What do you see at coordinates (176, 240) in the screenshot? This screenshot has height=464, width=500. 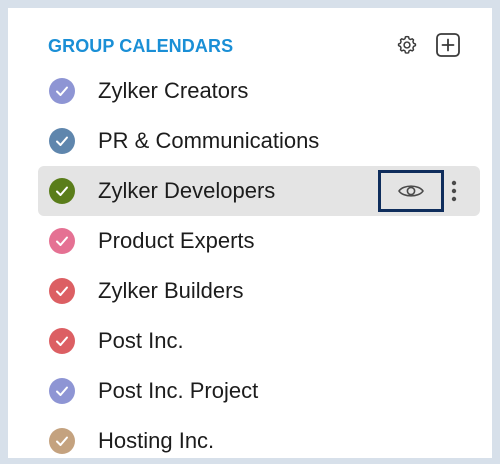 I see `calendar-name: Product Experts` at bounding box center [176, 240].